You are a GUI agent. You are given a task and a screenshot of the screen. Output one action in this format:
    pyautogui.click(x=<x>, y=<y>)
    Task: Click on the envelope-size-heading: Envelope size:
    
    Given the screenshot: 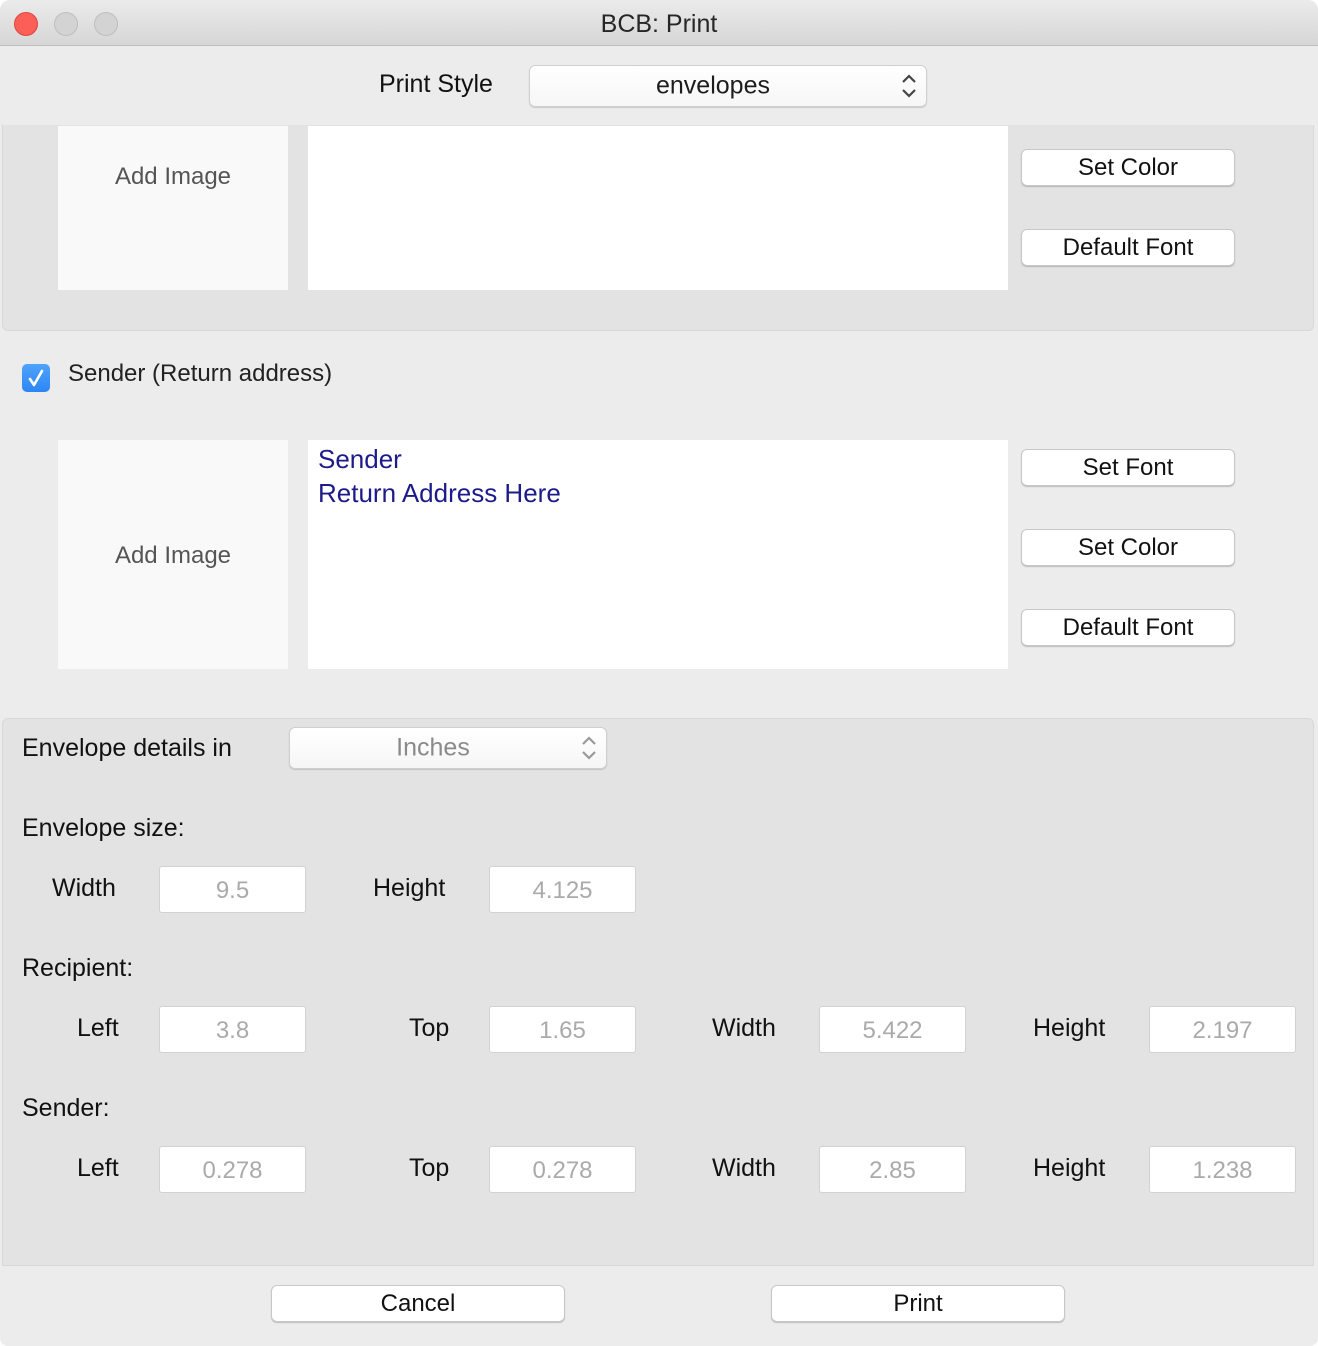 What is the action you would take?
    pyautogui.click(x=103, y=828)
    